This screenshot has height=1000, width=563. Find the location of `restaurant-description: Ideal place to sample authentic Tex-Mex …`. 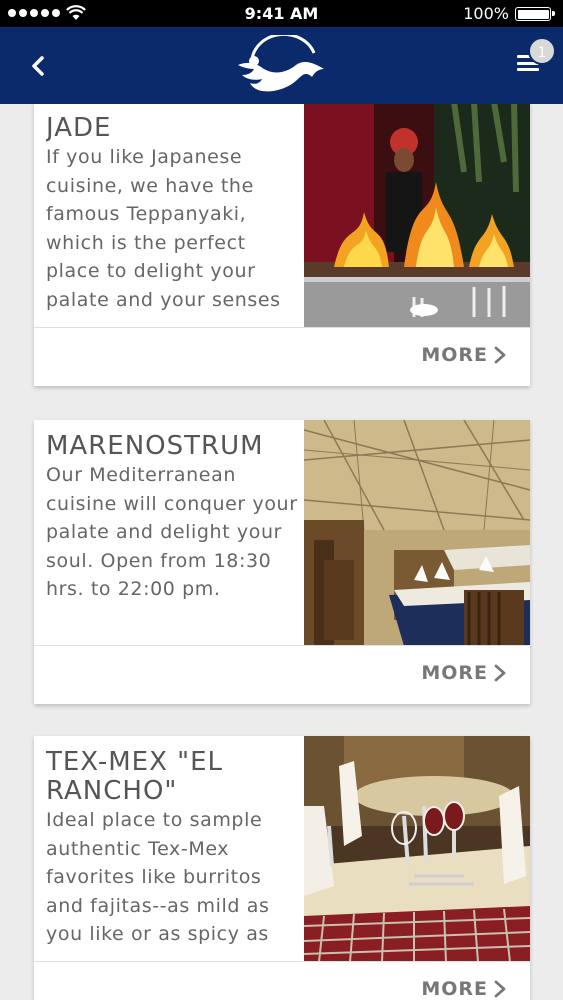

restaurant-description: Ideal place to sample authentic Tex-Mex … is located at coordinates (158, 877).